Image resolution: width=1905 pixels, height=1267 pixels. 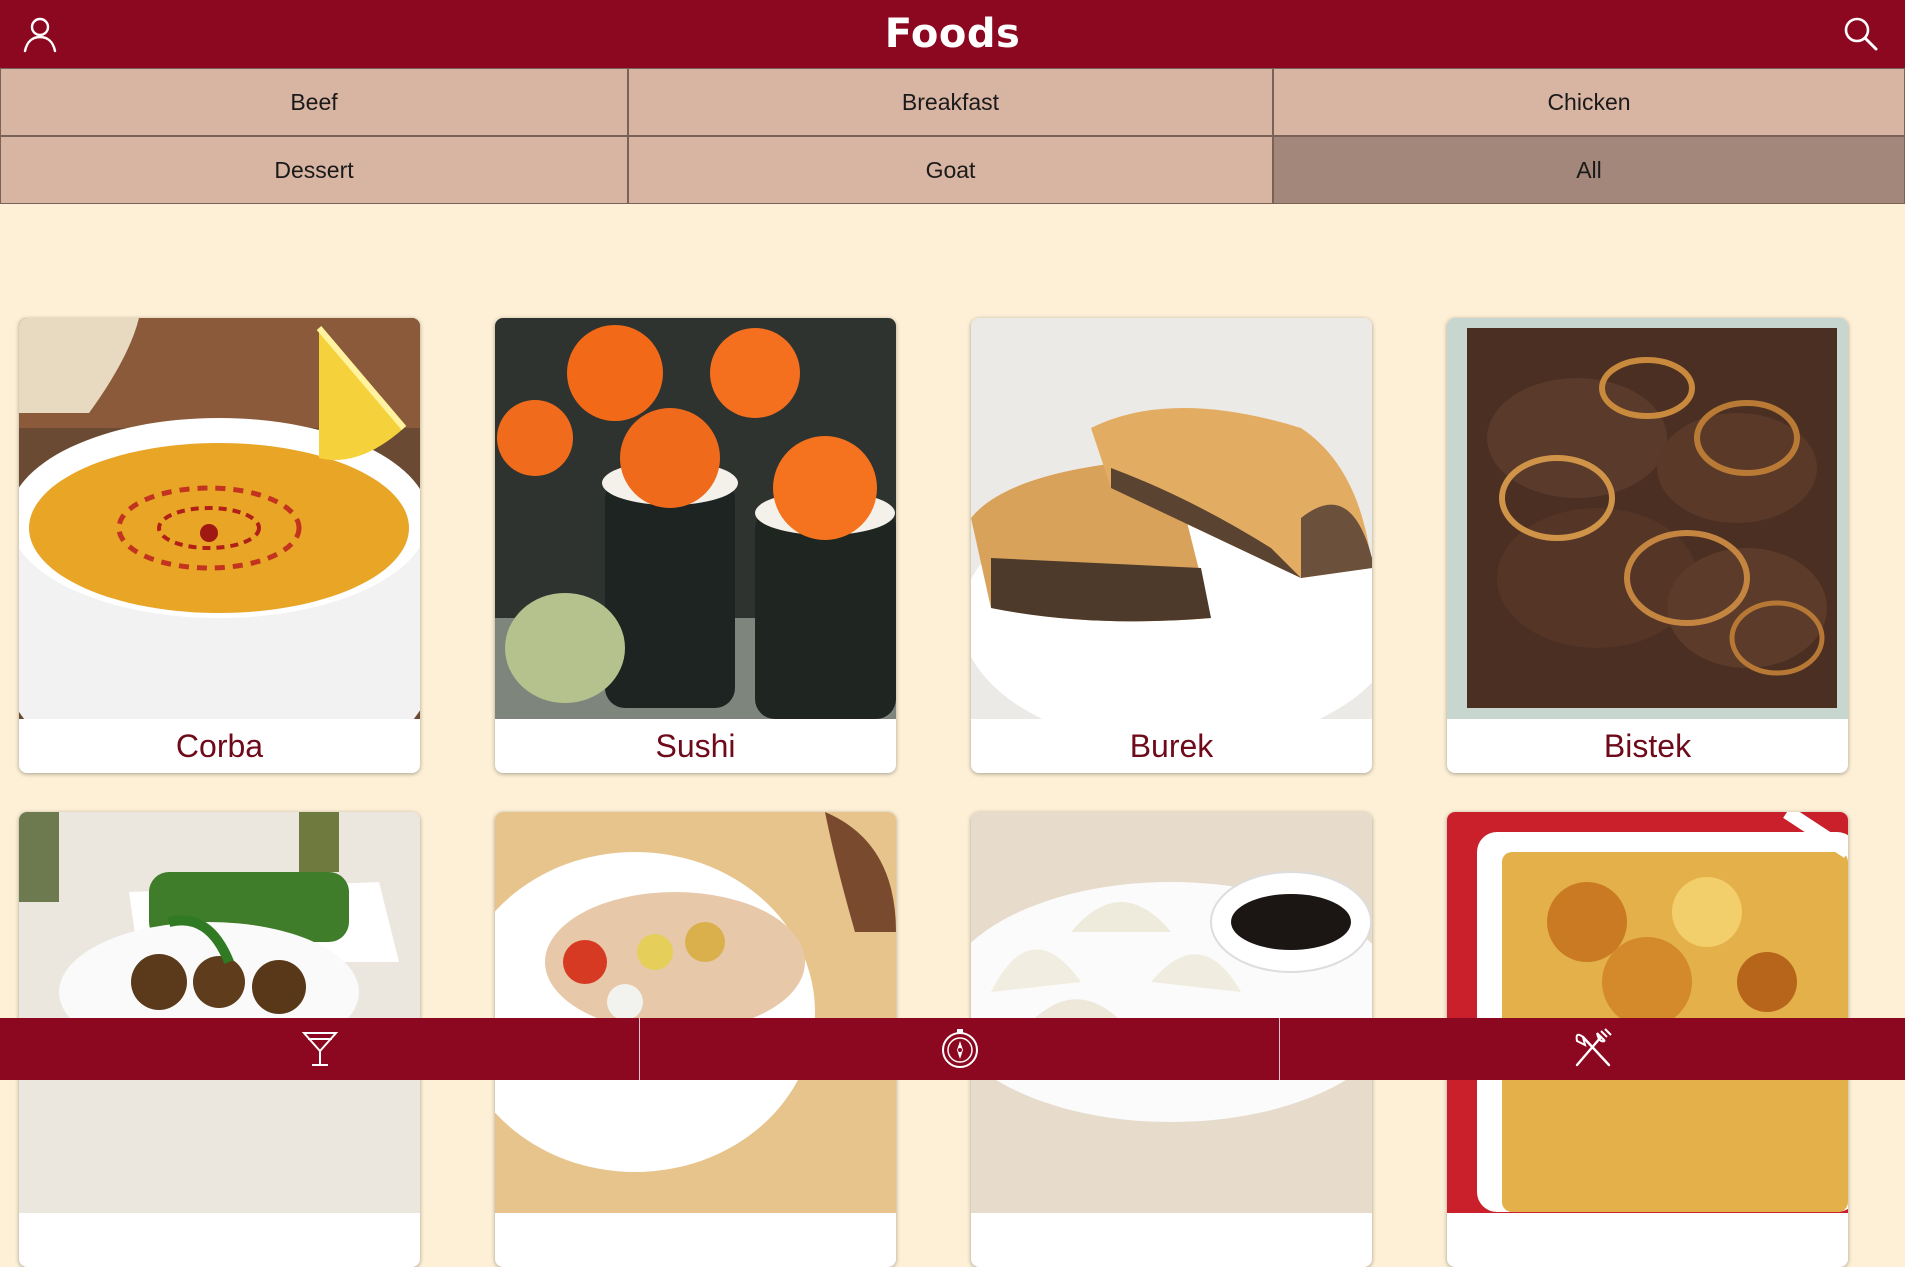 What do you see at coordinates (1647, 518) in the screenshot?
I see `food-image-bistek` at bounding box center [1647, 518].